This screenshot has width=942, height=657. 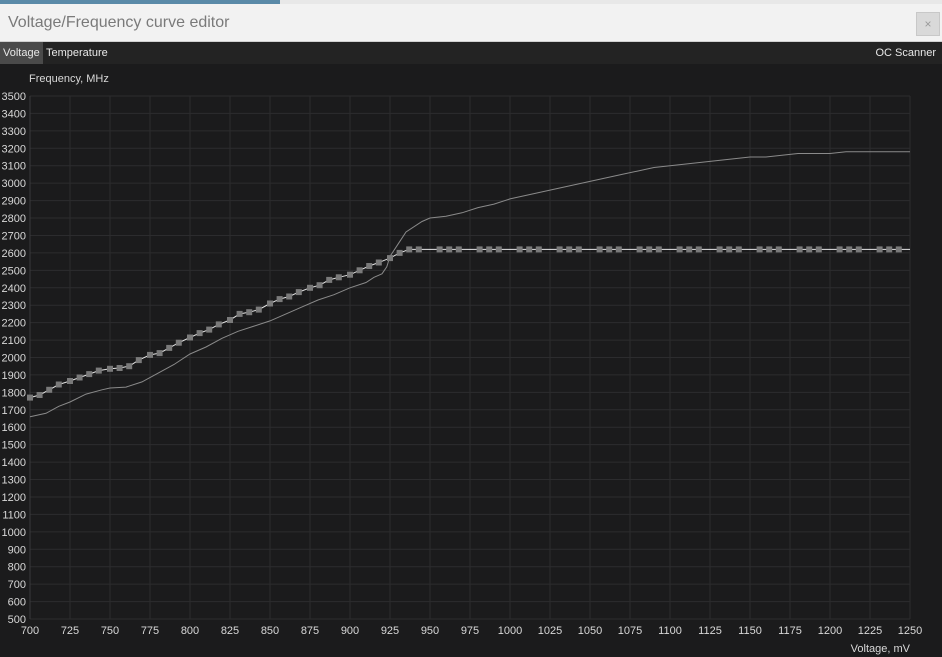 I want to click on window-title: Voltage/Frequency curve editor, so click(x=119, y=22).